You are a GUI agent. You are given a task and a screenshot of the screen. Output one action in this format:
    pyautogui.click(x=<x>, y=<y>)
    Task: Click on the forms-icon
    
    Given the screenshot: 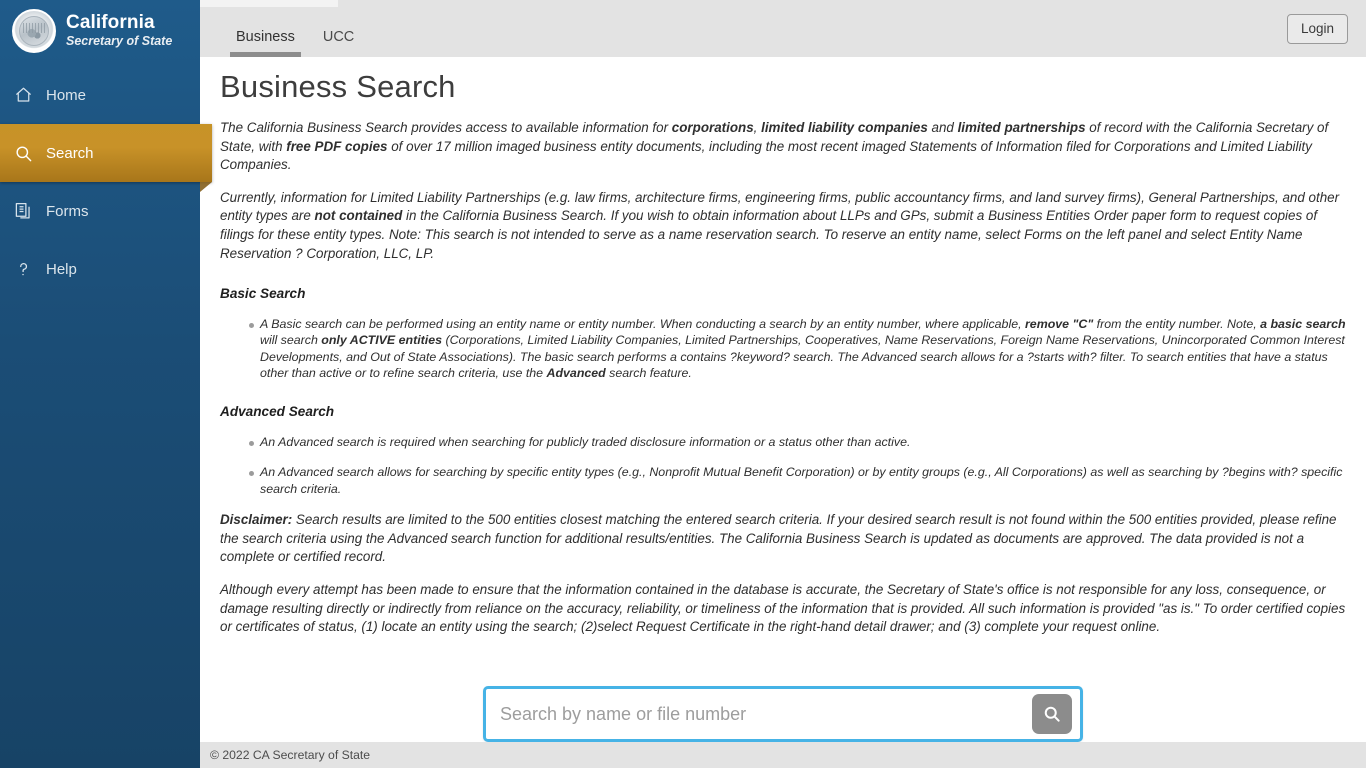 What is the action you would take?
    pyautogui.click(x=27, y=211)
    